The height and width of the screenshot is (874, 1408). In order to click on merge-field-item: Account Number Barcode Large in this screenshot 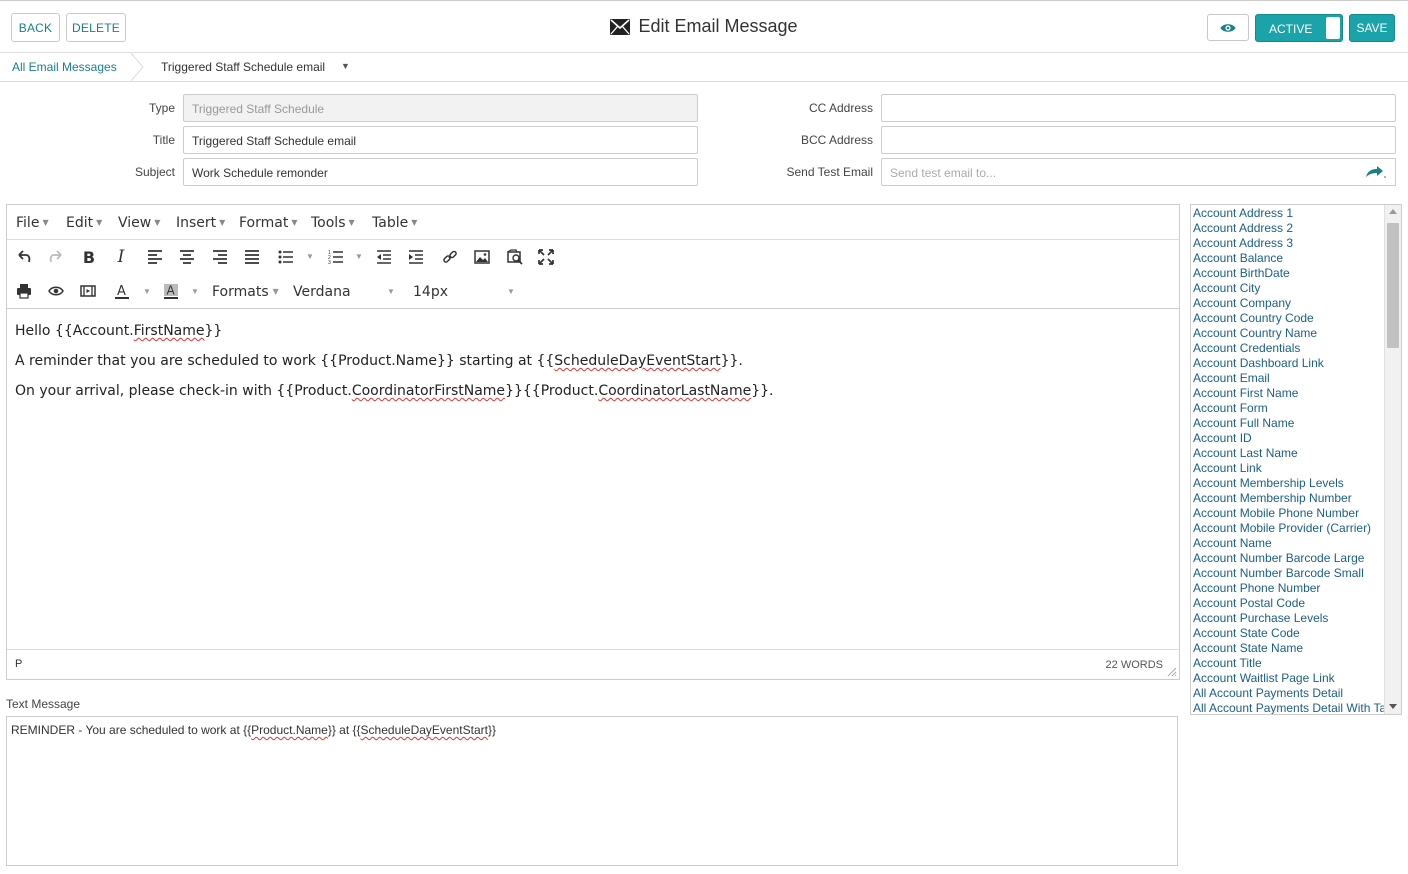, I will do `click(1289, 558)`.